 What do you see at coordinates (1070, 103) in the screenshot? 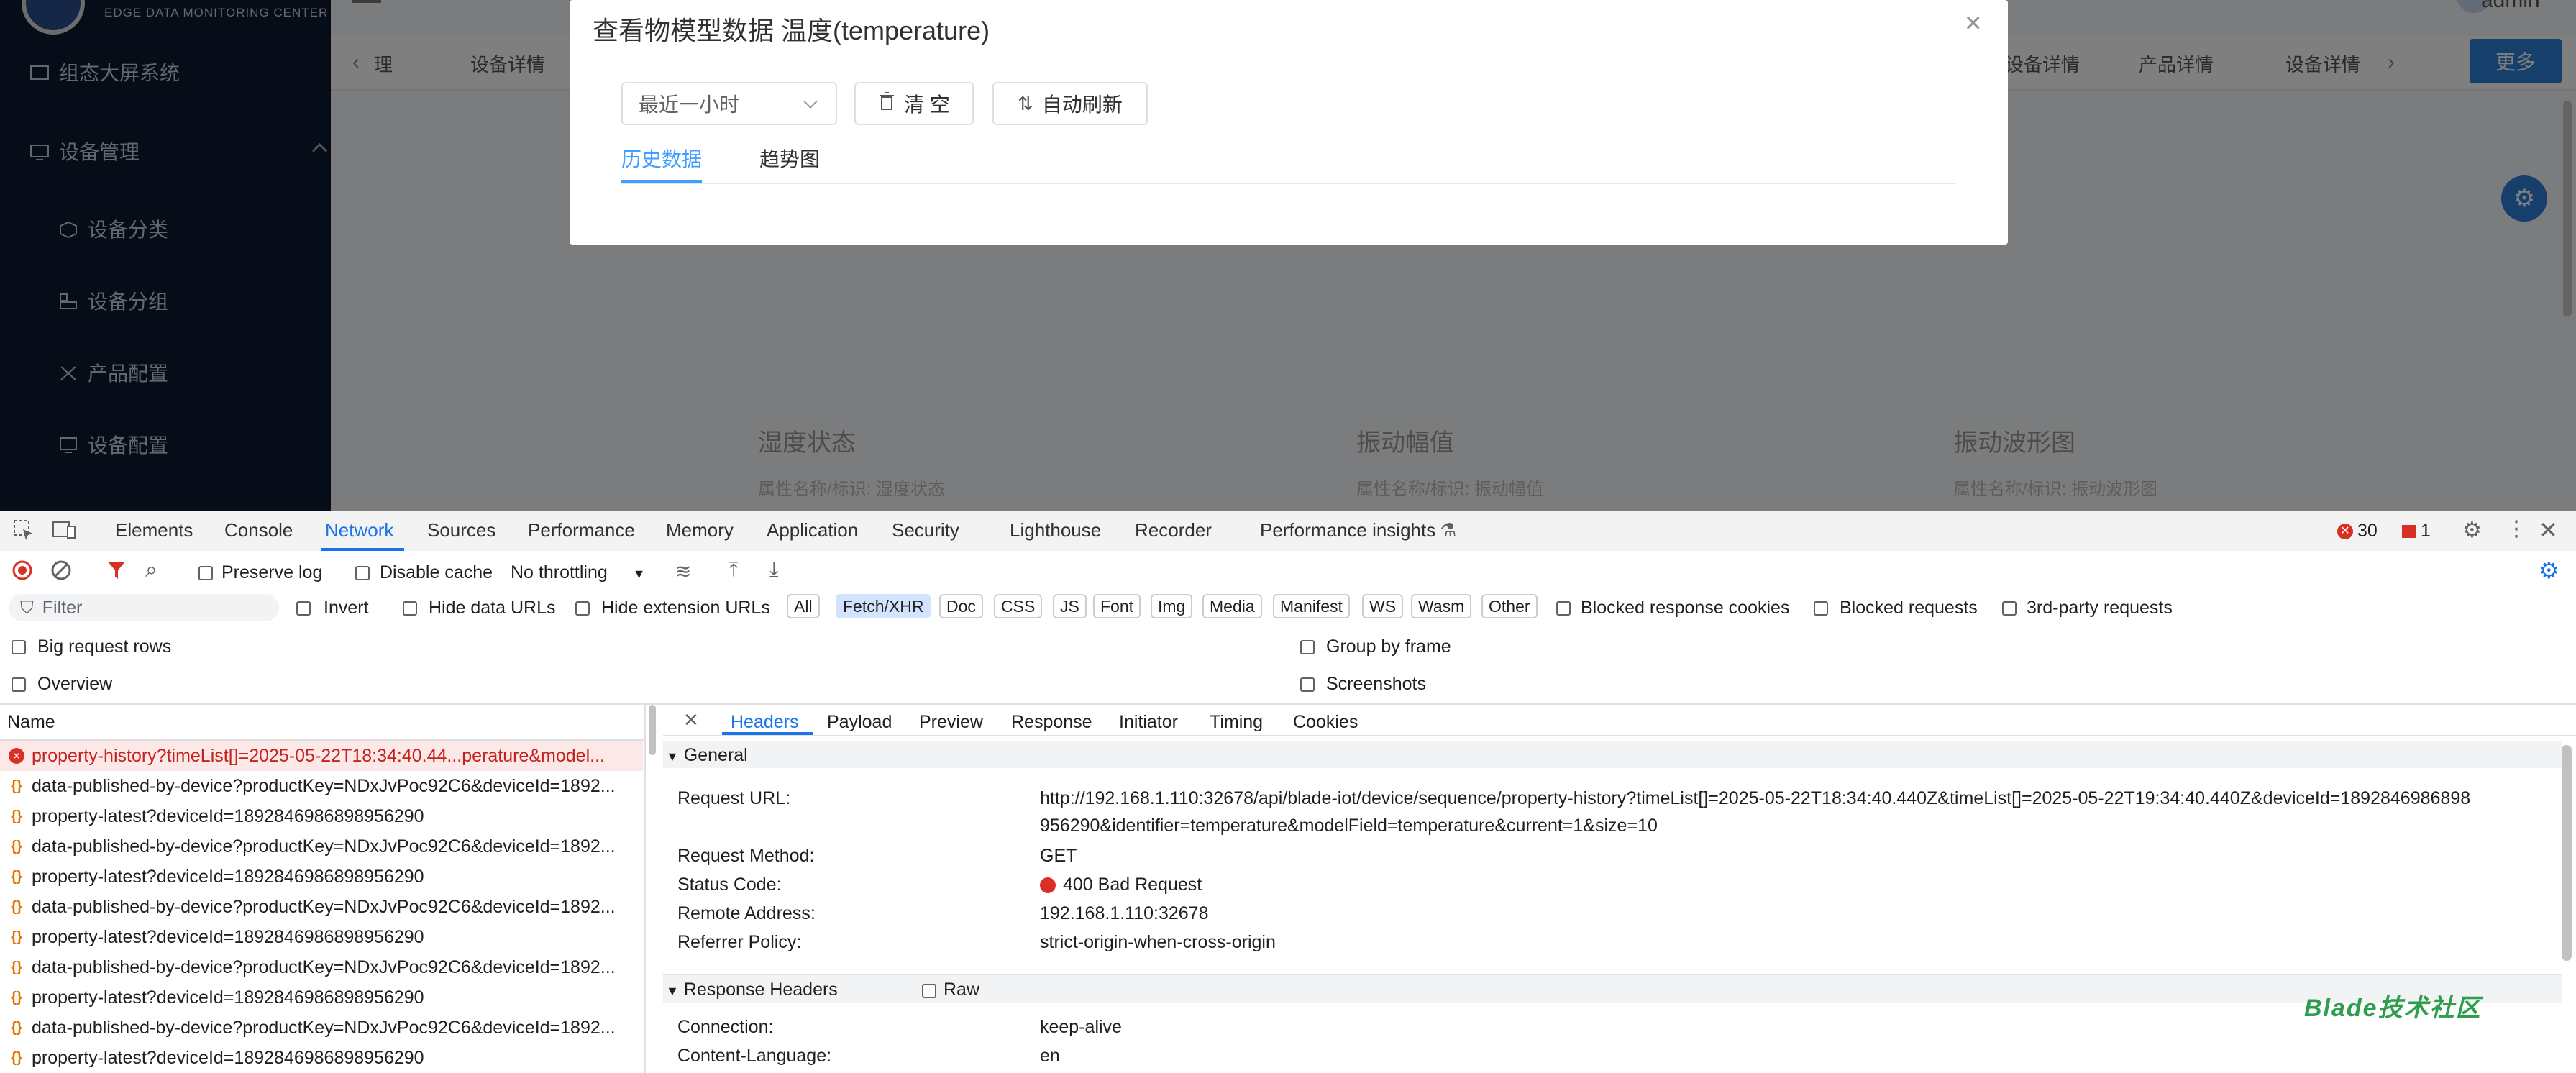
I see `auto-refresh-button: ⇅ 自动刷新` at bounding box center [1070, 103].